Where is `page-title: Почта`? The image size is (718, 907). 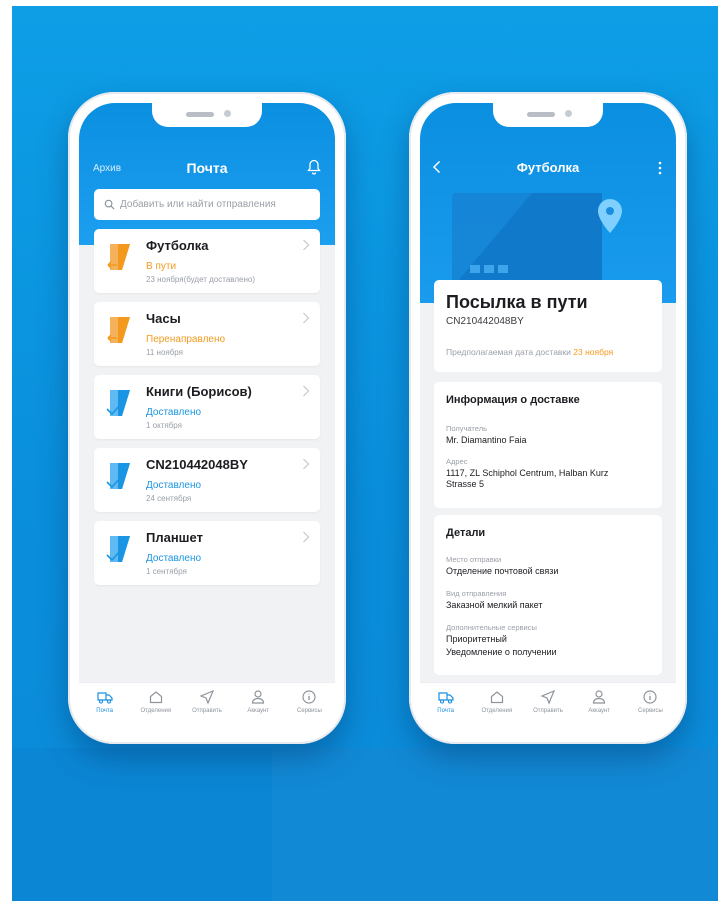 page-title: Почта is located at coordinates (207, 168).